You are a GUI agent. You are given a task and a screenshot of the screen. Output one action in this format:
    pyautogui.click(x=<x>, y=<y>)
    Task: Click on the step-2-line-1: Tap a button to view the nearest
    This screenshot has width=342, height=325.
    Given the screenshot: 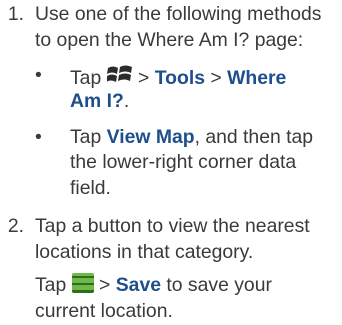 What is the action you would take?
    pyautogui.click(x=172, y=226)
    